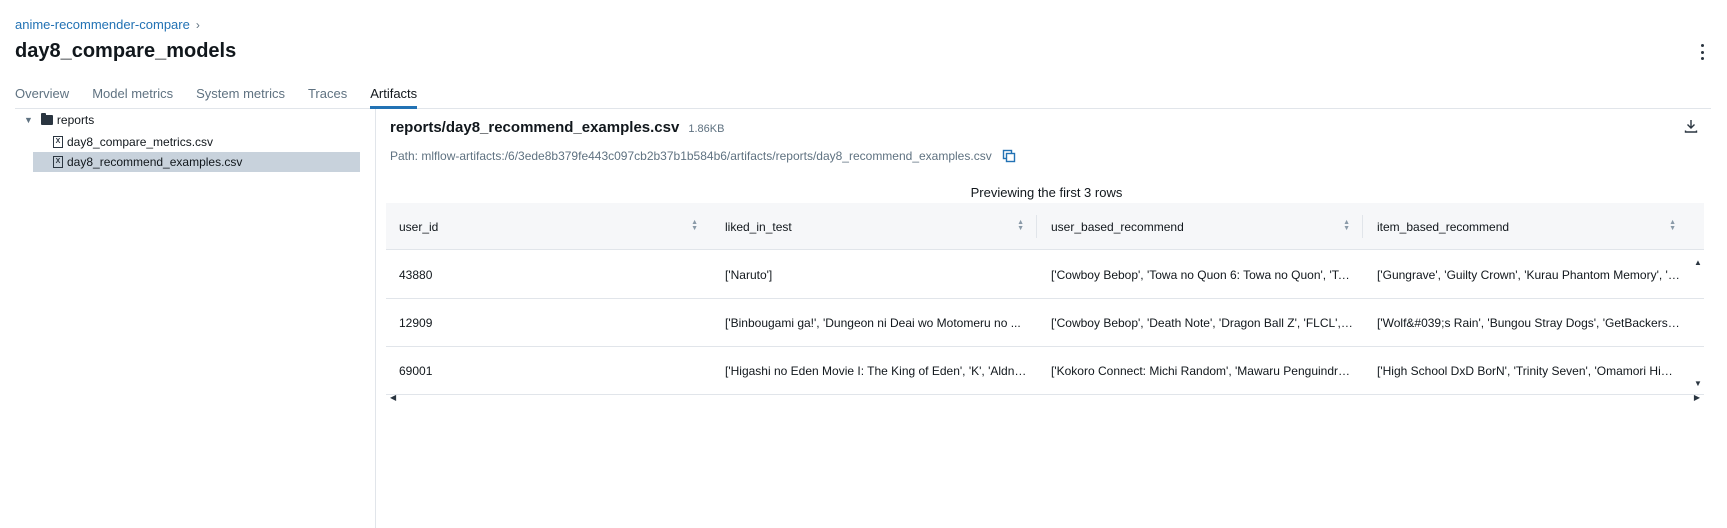 Image resolution: width=1727 pixels, height=528 pixels. I want to click on artifact-size: 1.86KB, so click(706, 129).